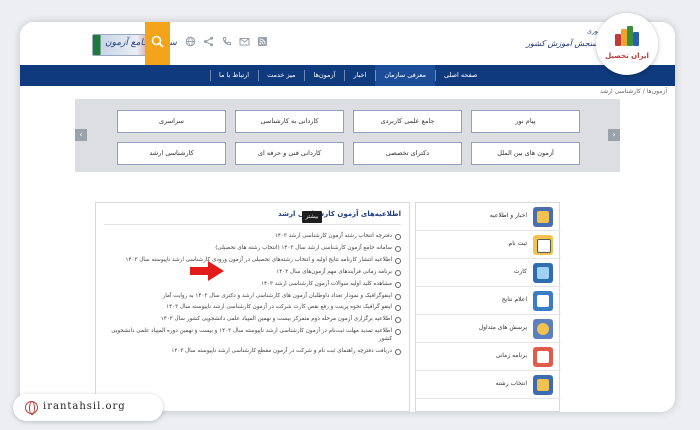  I want to click on sidebar-item-registration: ثبت نام, so click(488, 245).